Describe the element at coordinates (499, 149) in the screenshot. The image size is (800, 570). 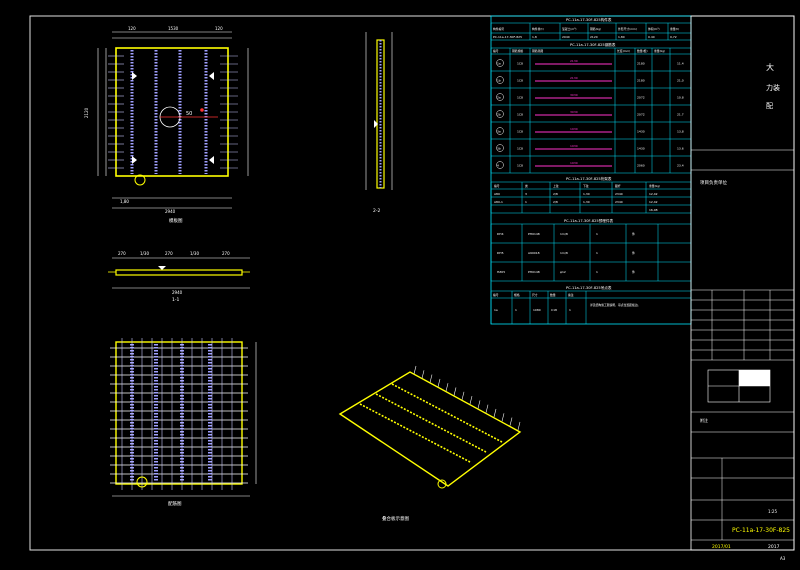
I see `rebar-id: 3b` at that location.